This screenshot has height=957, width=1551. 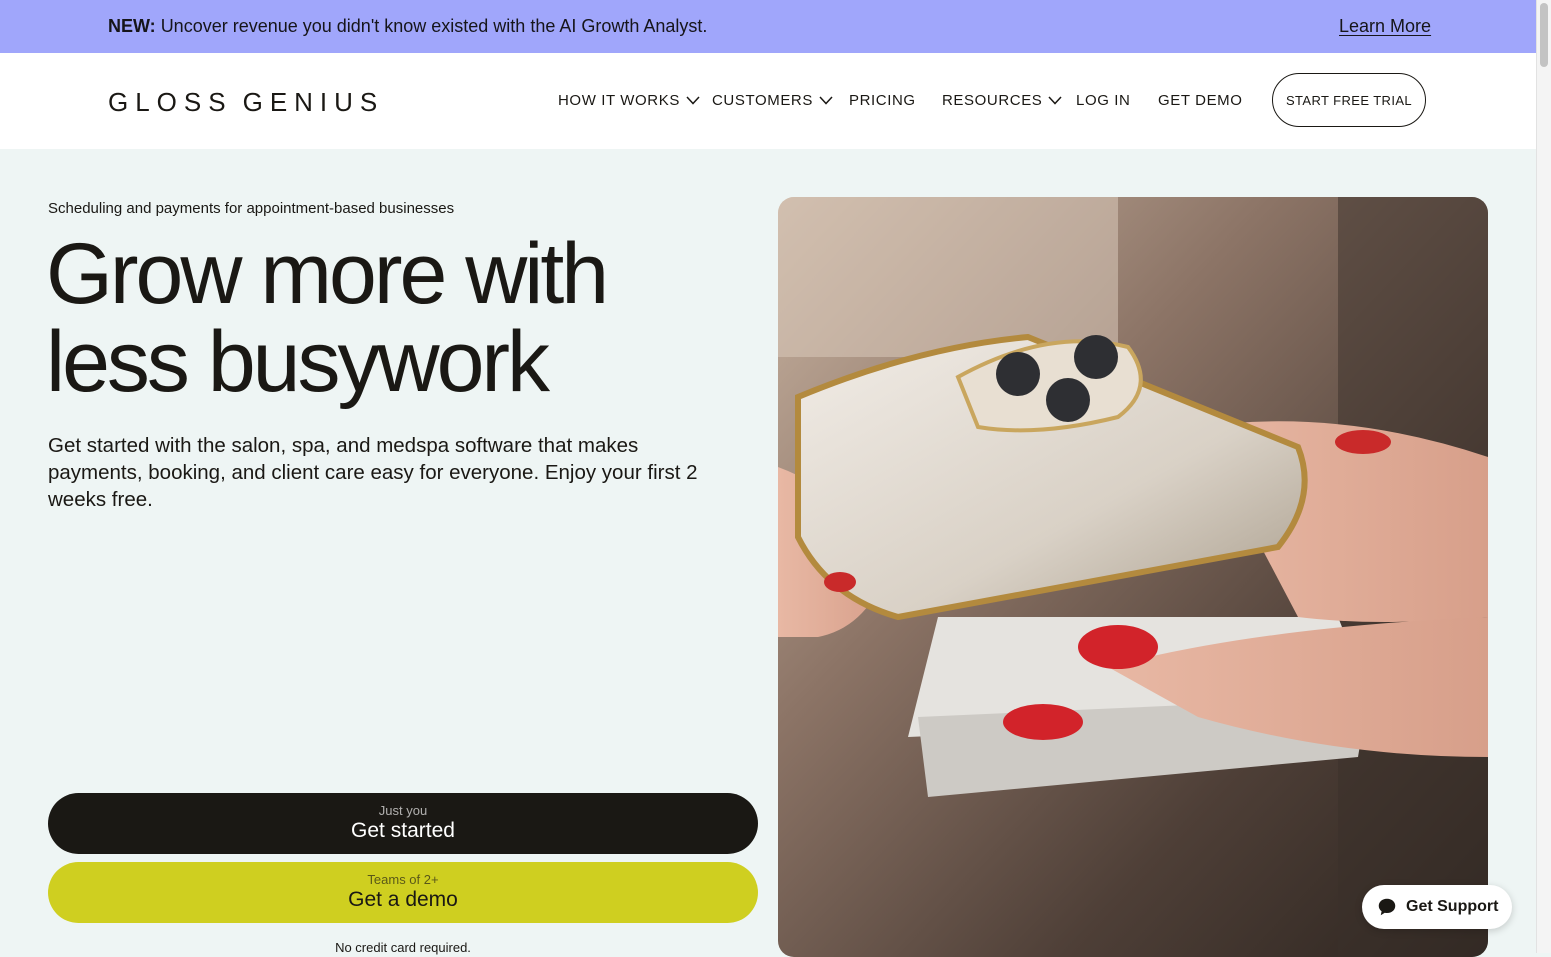 I want to click on hero-headline: Grow more with less busywork, so click(x=396, y=318).